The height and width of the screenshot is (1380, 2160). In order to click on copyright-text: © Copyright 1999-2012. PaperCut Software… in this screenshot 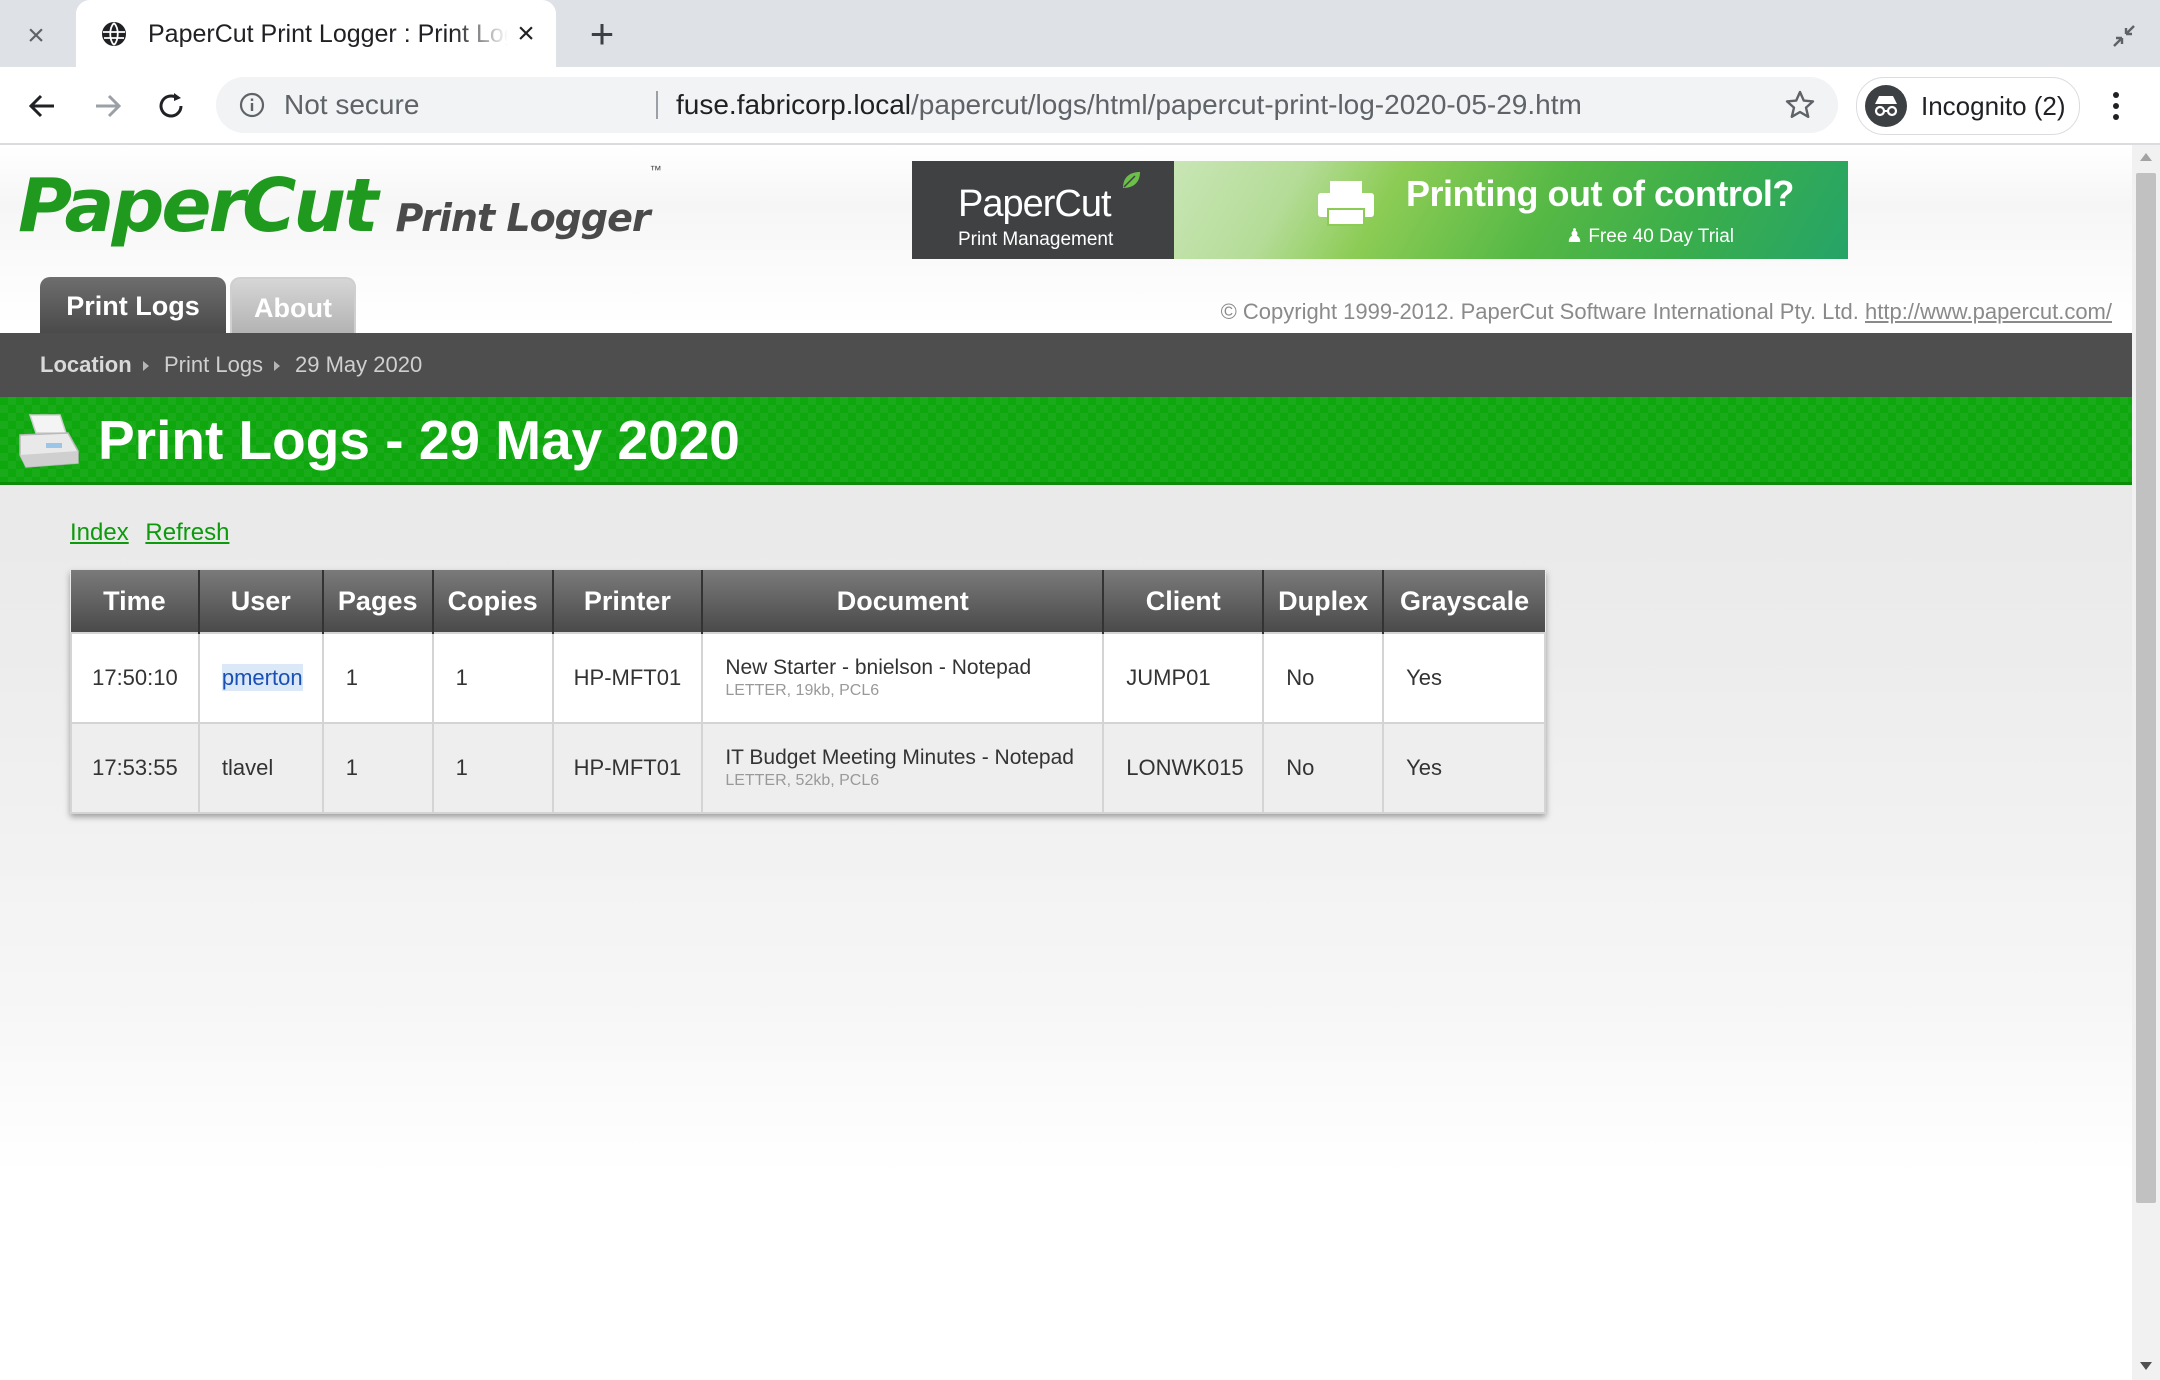, I will do `click(1539, 311)`.